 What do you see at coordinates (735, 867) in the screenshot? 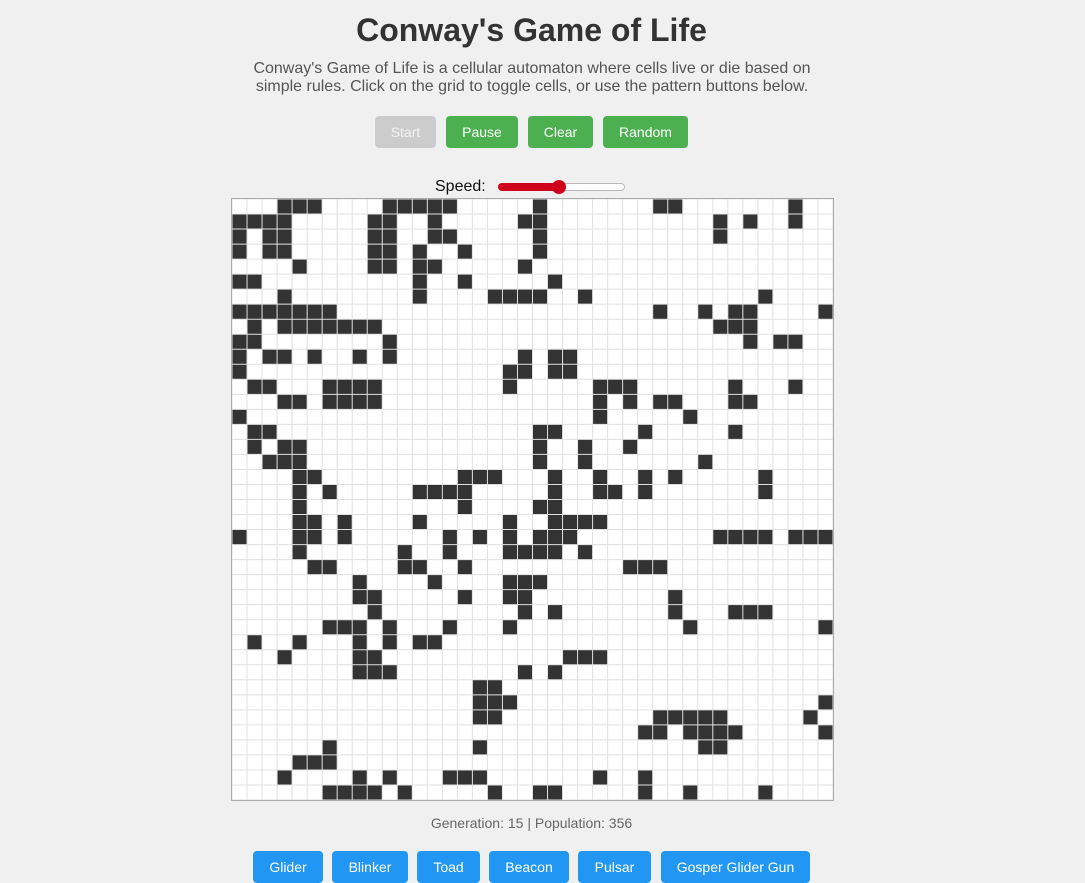
I see `pattern-gosper-glider-gun-button: Gosper Glider Gun` at bounding box center [735, 867].